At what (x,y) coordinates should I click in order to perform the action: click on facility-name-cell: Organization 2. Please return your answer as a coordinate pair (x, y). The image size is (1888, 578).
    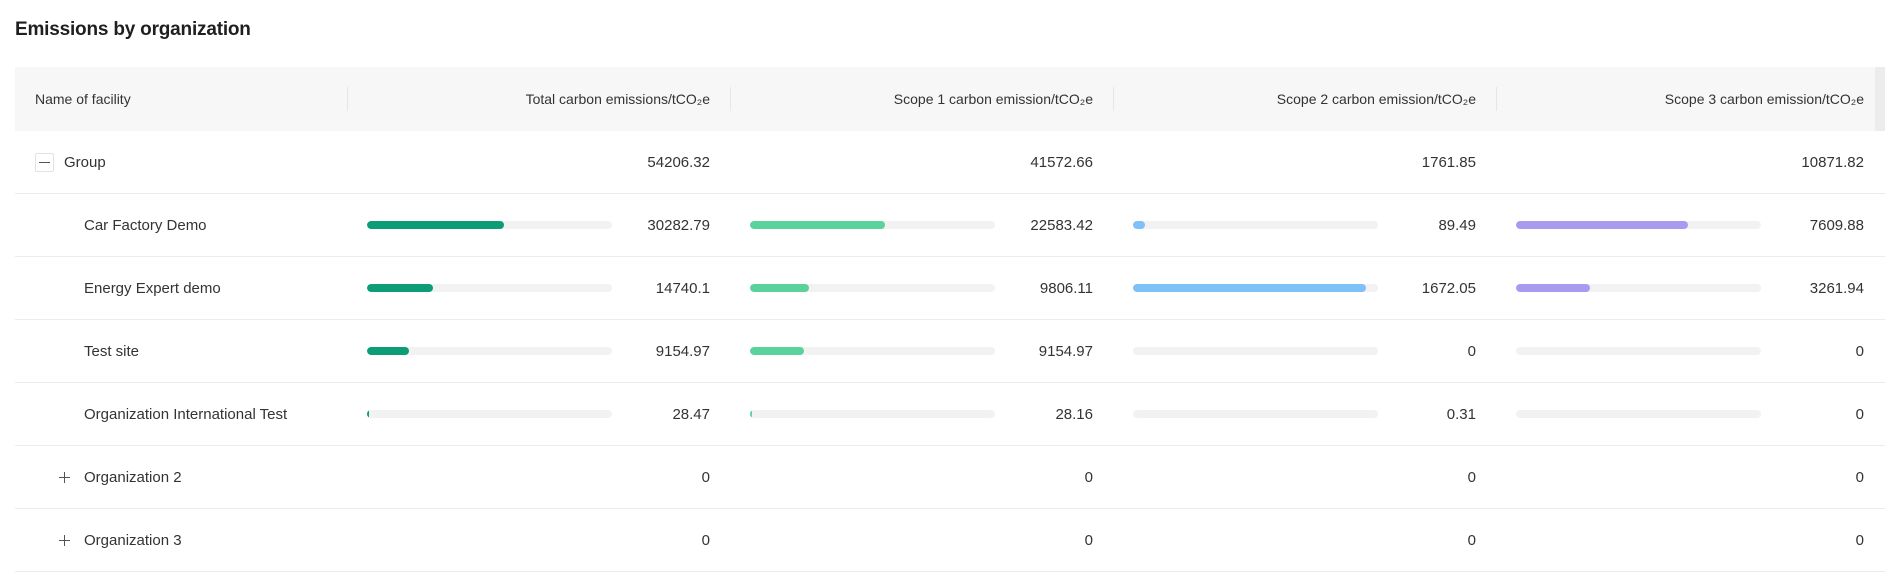
    Looking at the image, I should click on (181, 477).